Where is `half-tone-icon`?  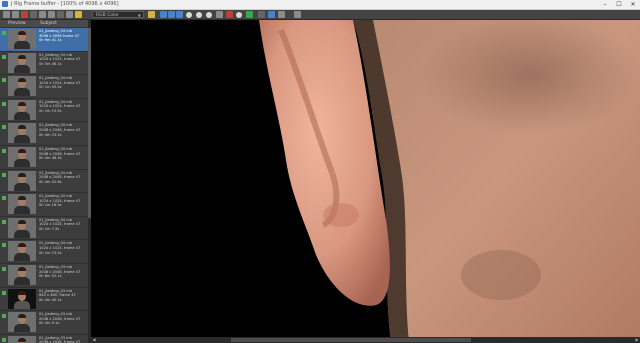 half-tone-icon is located at coordinates (199, 14).